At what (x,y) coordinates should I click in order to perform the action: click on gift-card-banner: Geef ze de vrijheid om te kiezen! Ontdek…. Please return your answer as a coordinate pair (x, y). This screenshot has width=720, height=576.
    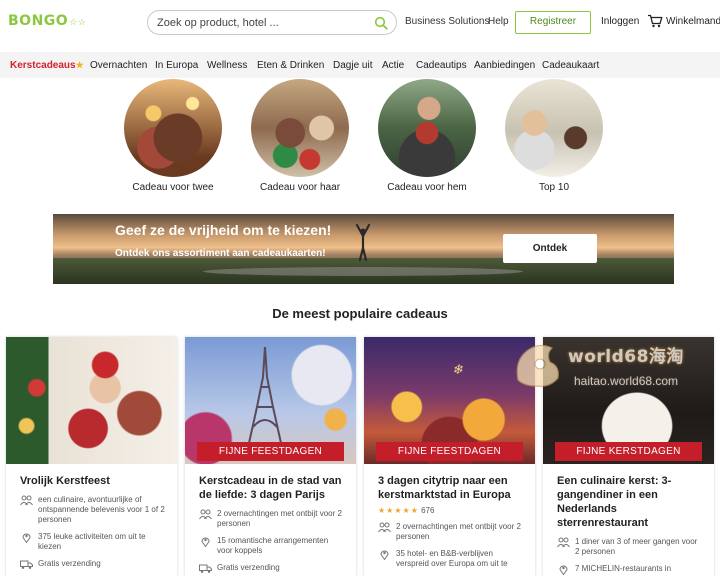
    Looking at the image, I should click on (363, 249).